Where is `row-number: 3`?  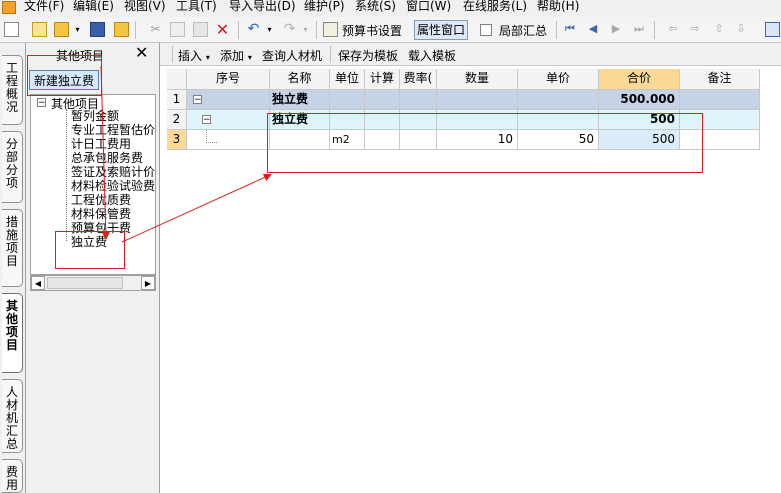
row-number: 3 is located at coordinates (177, 140).